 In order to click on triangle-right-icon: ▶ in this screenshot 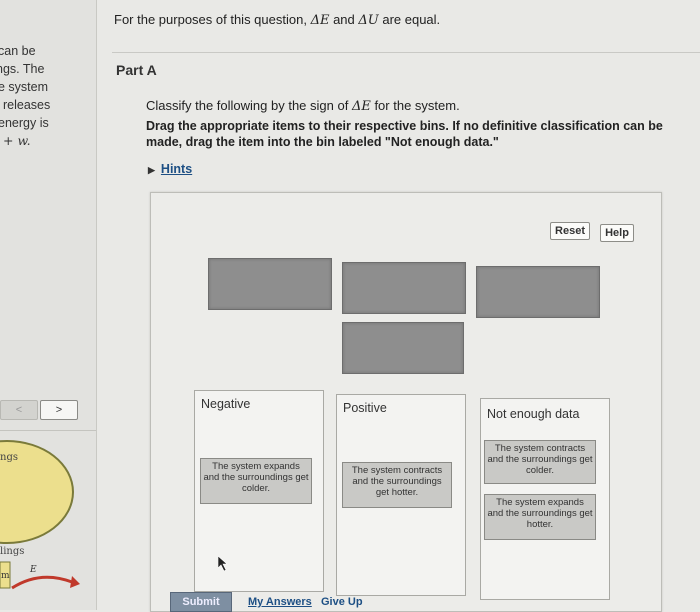, I will do `click(151, 170)`.